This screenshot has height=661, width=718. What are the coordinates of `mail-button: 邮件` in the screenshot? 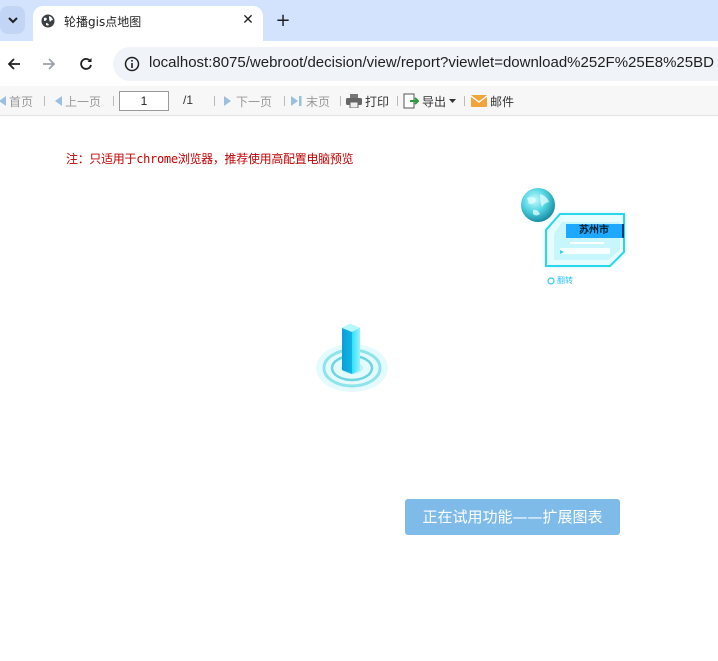 It's located at (492, 101).